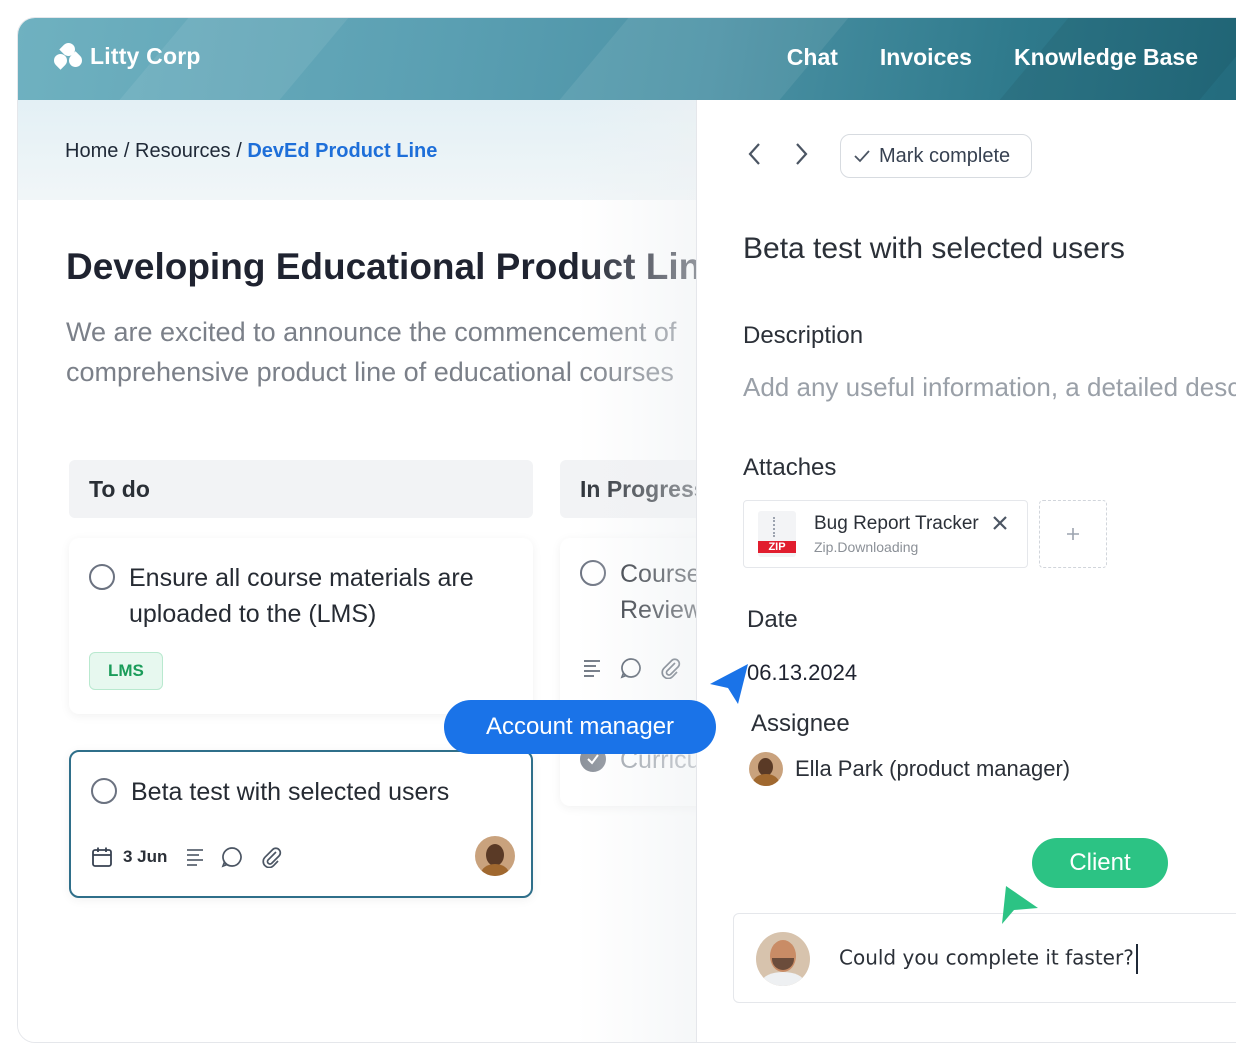  I want to click on breadcrumb-resources: Resources, so click(183, 151).